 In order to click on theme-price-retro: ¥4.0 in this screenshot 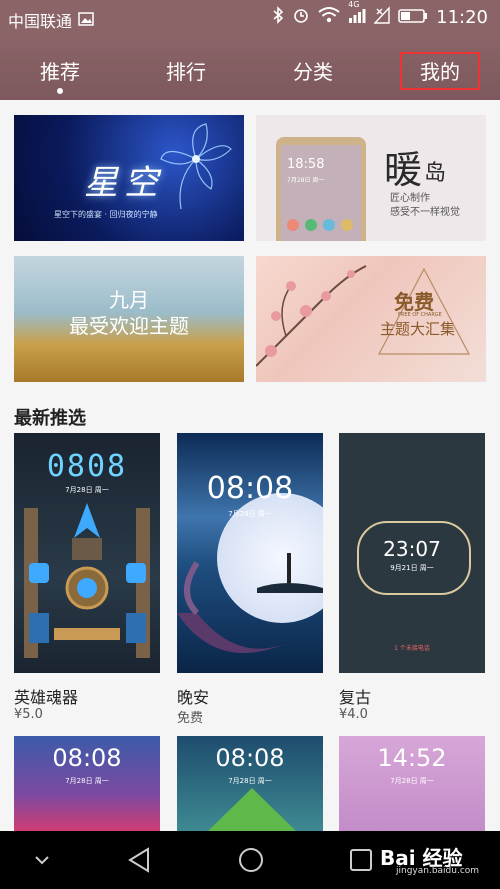, I will do `click(353, 714)`.